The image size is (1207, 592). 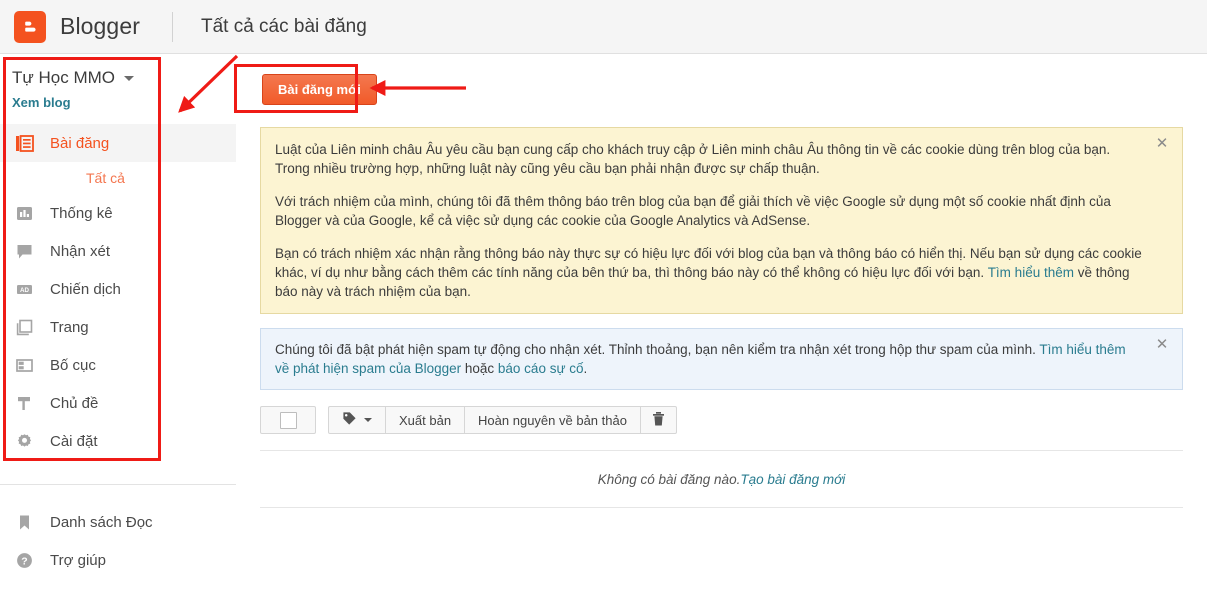 I want to click on label-dropdown-button, so click(x=357, y=420).